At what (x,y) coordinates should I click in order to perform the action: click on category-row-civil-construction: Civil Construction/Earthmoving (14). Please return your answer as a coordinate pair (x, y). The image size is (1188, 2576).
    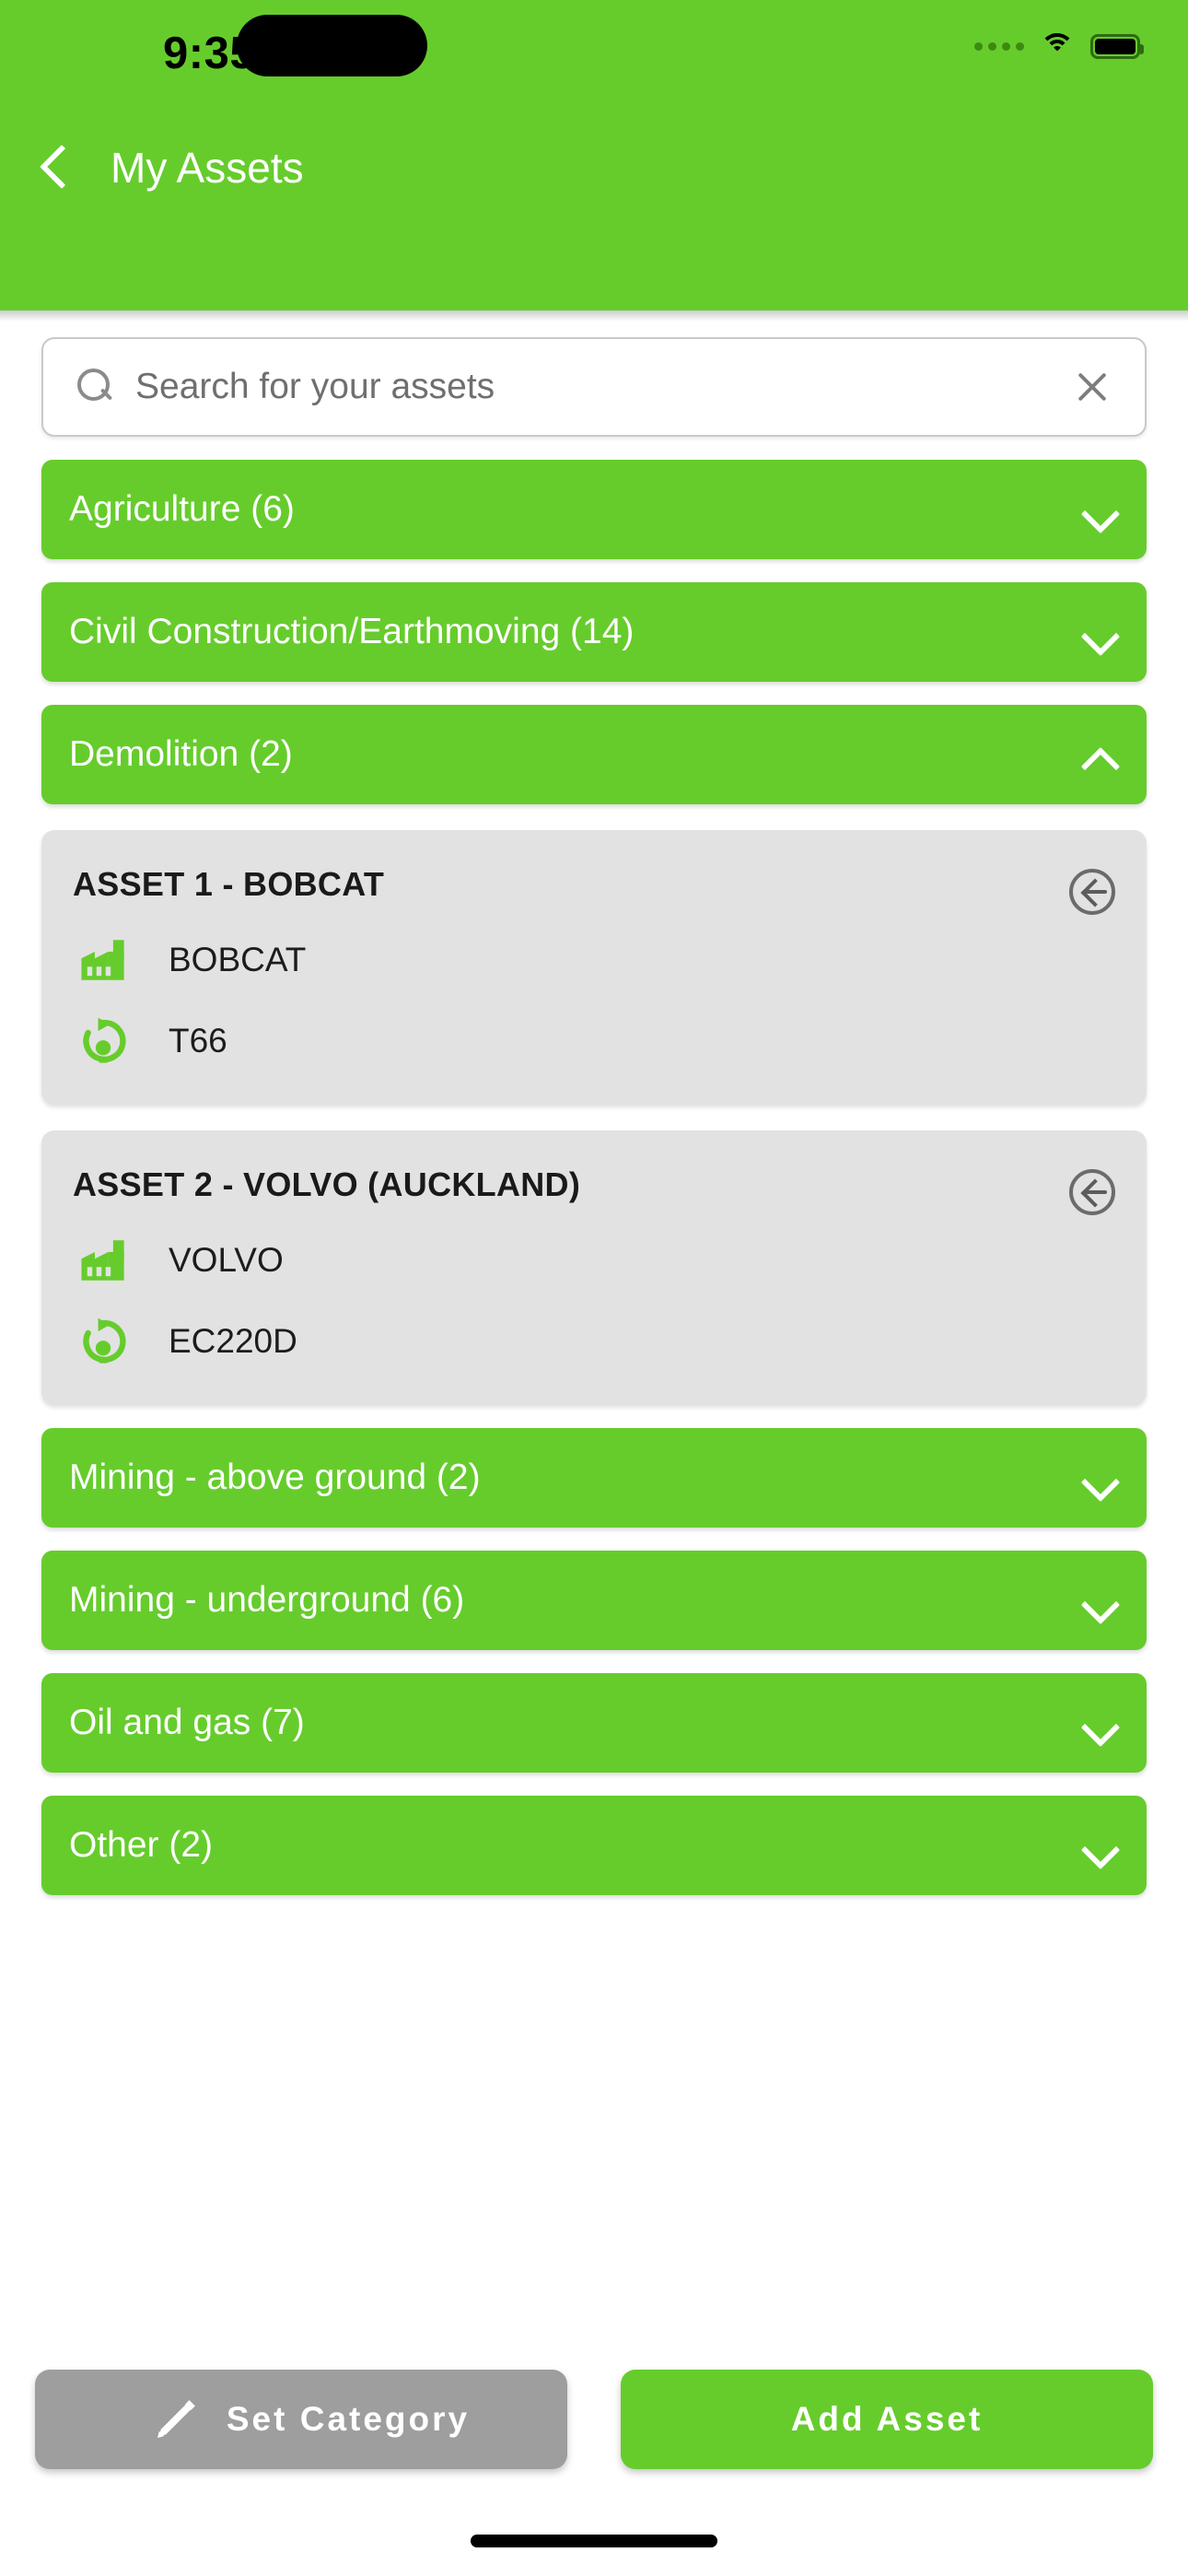
    Looking at the image, I should click on (594, 632).